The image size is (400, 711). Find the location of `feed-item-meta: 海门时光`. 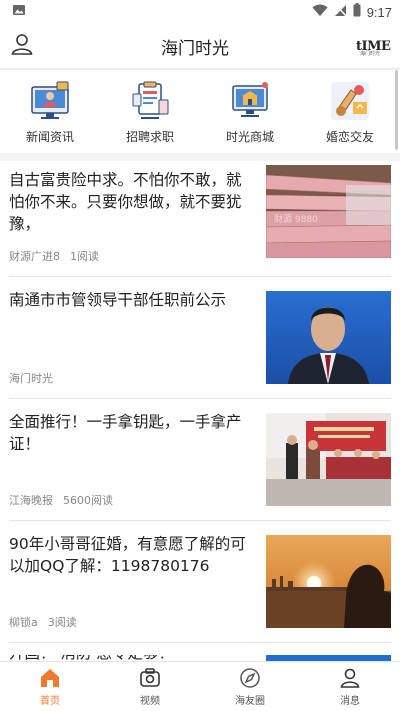

feed-item-meta: 海门时光 is located at coordinates (130, 378).